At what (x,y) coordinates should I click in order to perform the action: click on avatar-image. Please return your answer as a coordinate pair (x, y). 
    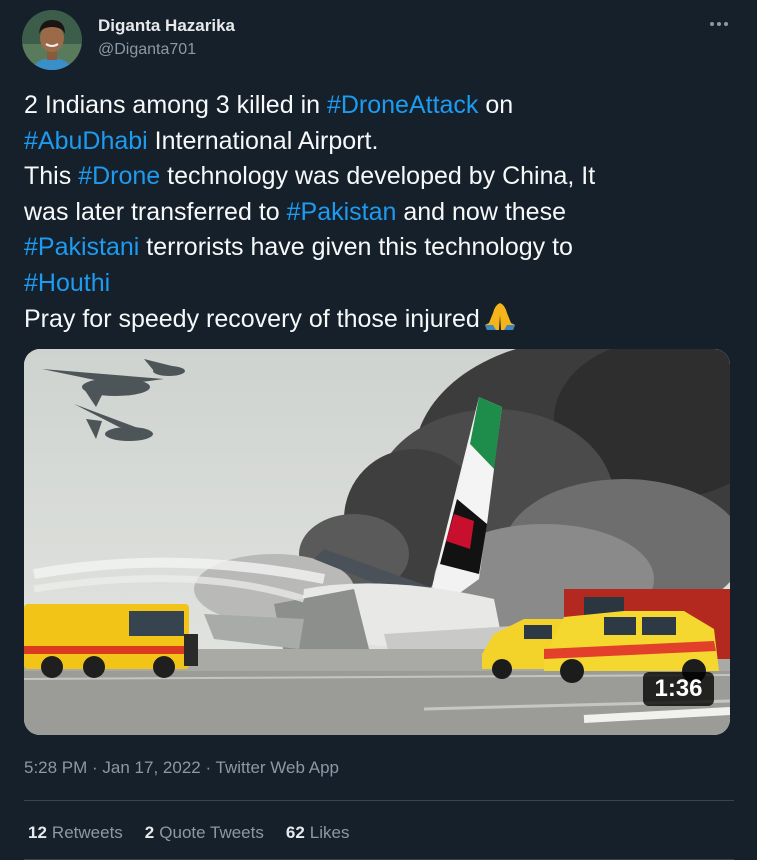
    Looking at the image, I should click on (52, 40).